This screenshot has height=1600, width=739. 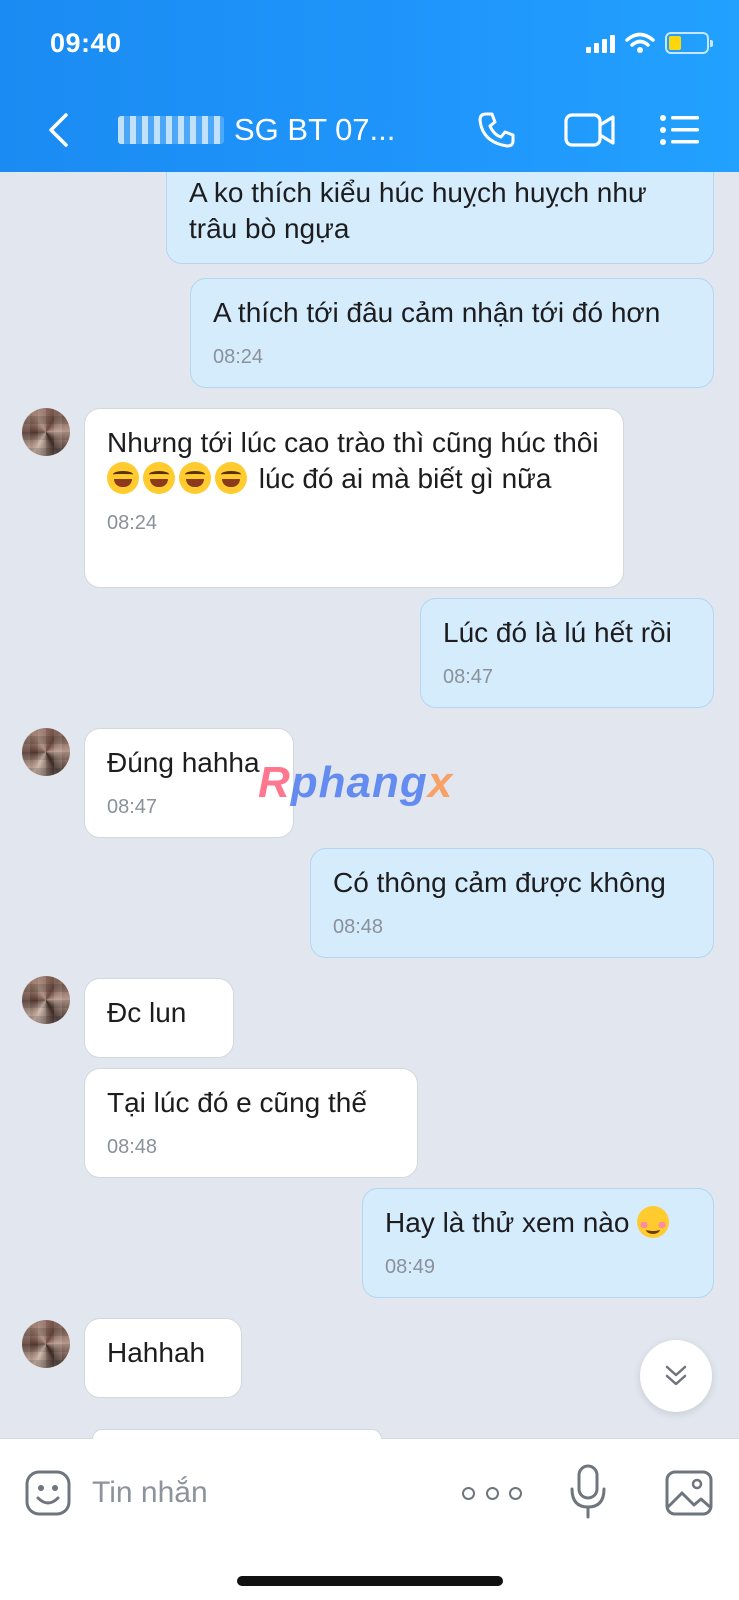 I want to click on scroll-to-bottom-button, so click(x=676, y=1376).